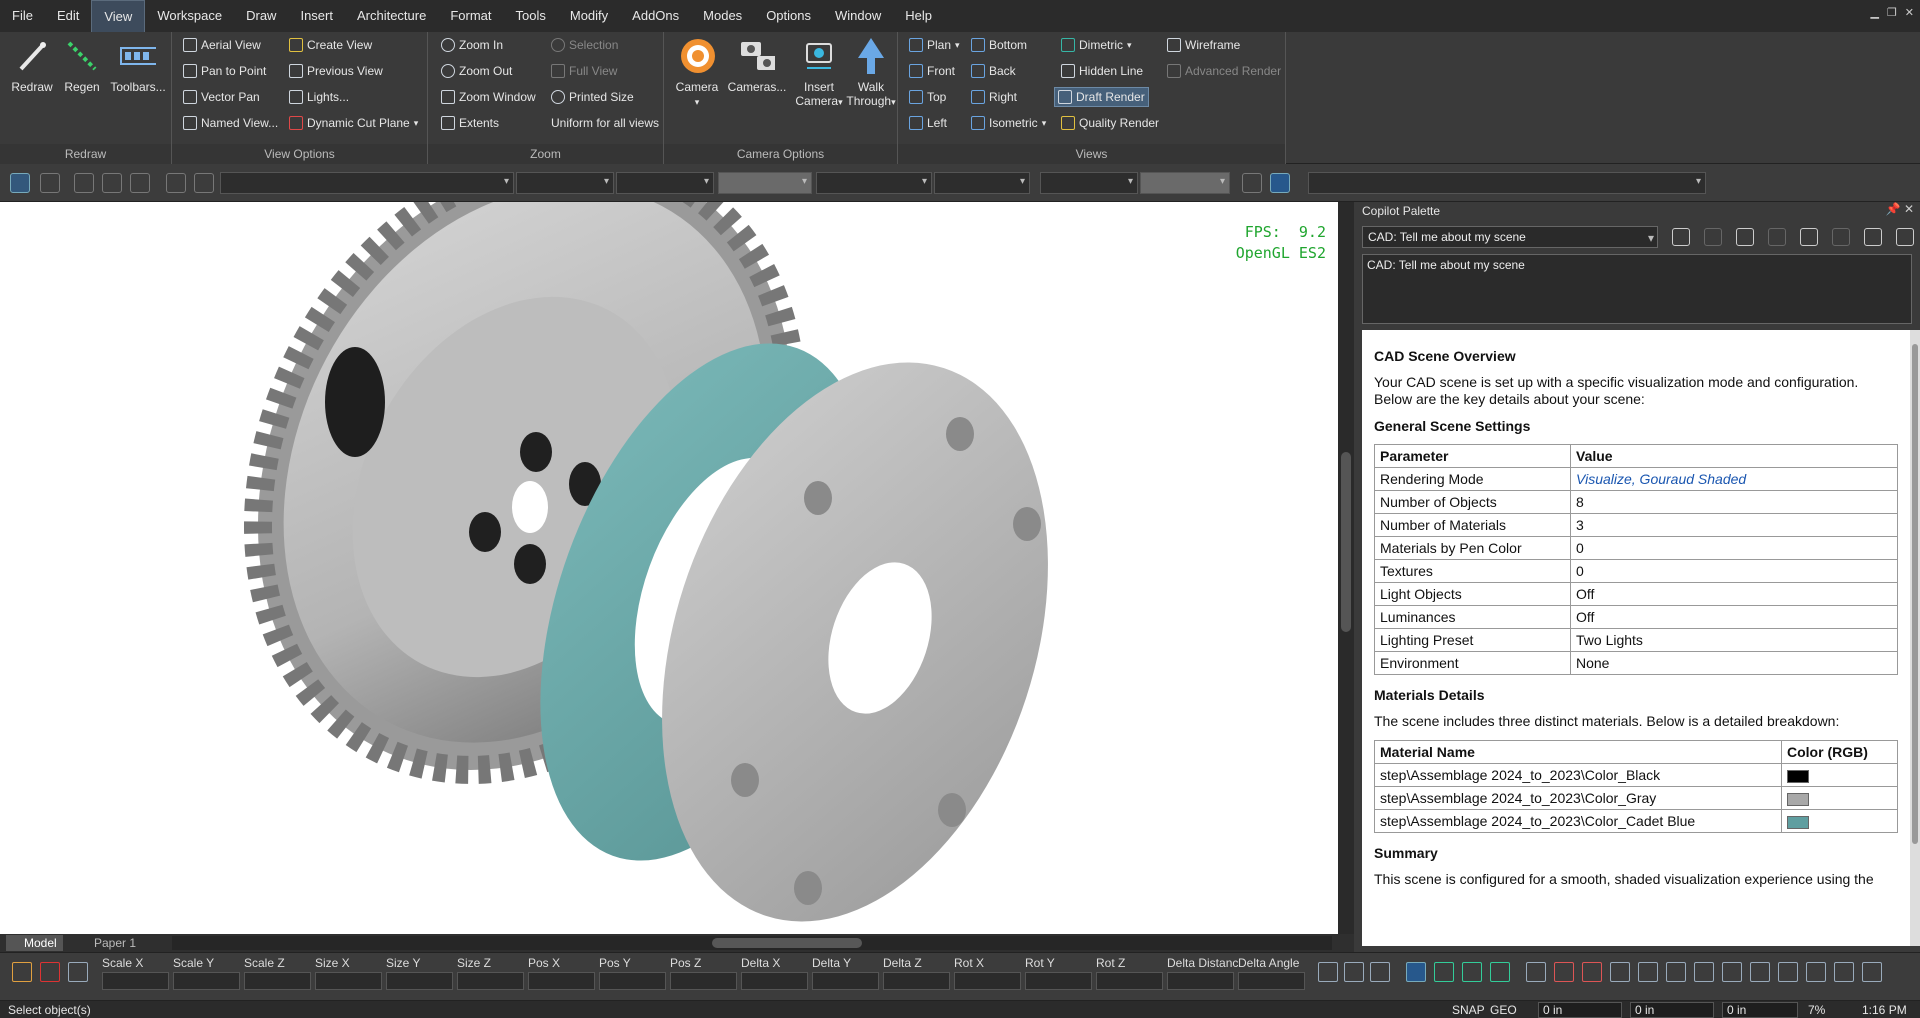  What do you see at coordinates (871, 73) in the screenshot?
I see `walk-through-button: Walk Through▾` at bounding box center [871, 73].